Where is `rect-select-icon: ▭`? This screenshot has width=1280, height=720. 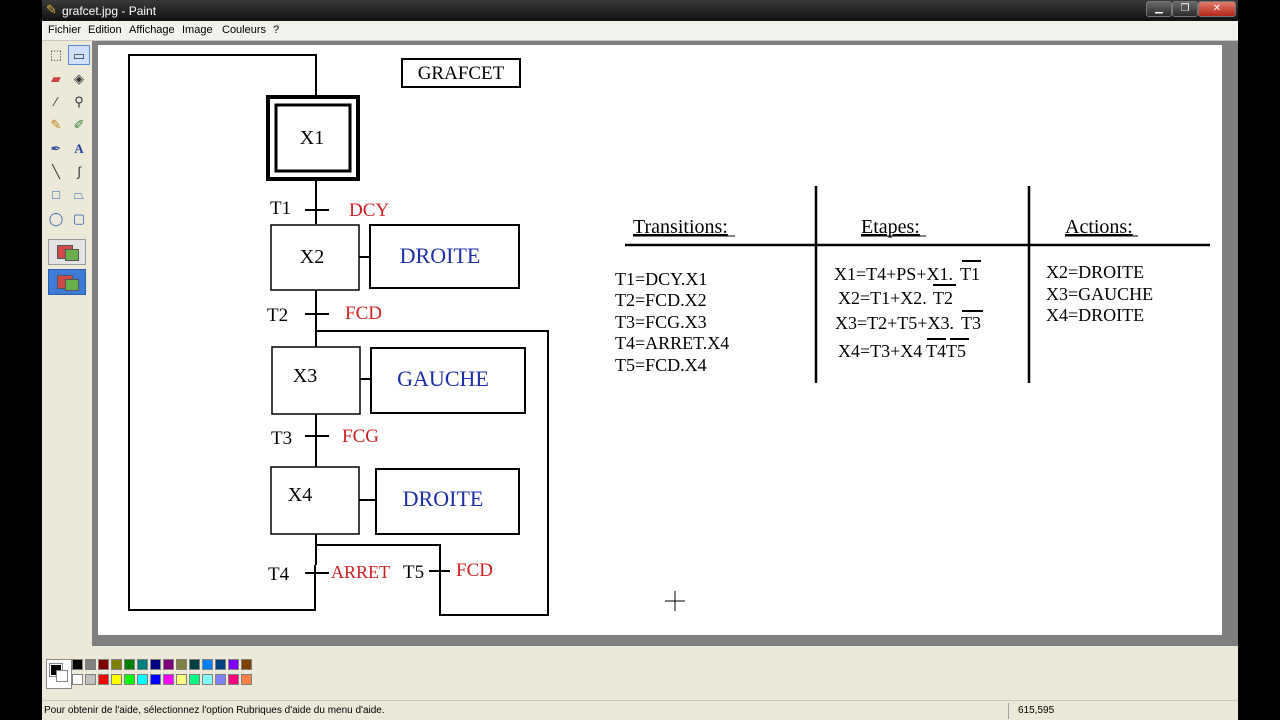
rect-select-icon: ▭ is located at coordinates (79, 55).